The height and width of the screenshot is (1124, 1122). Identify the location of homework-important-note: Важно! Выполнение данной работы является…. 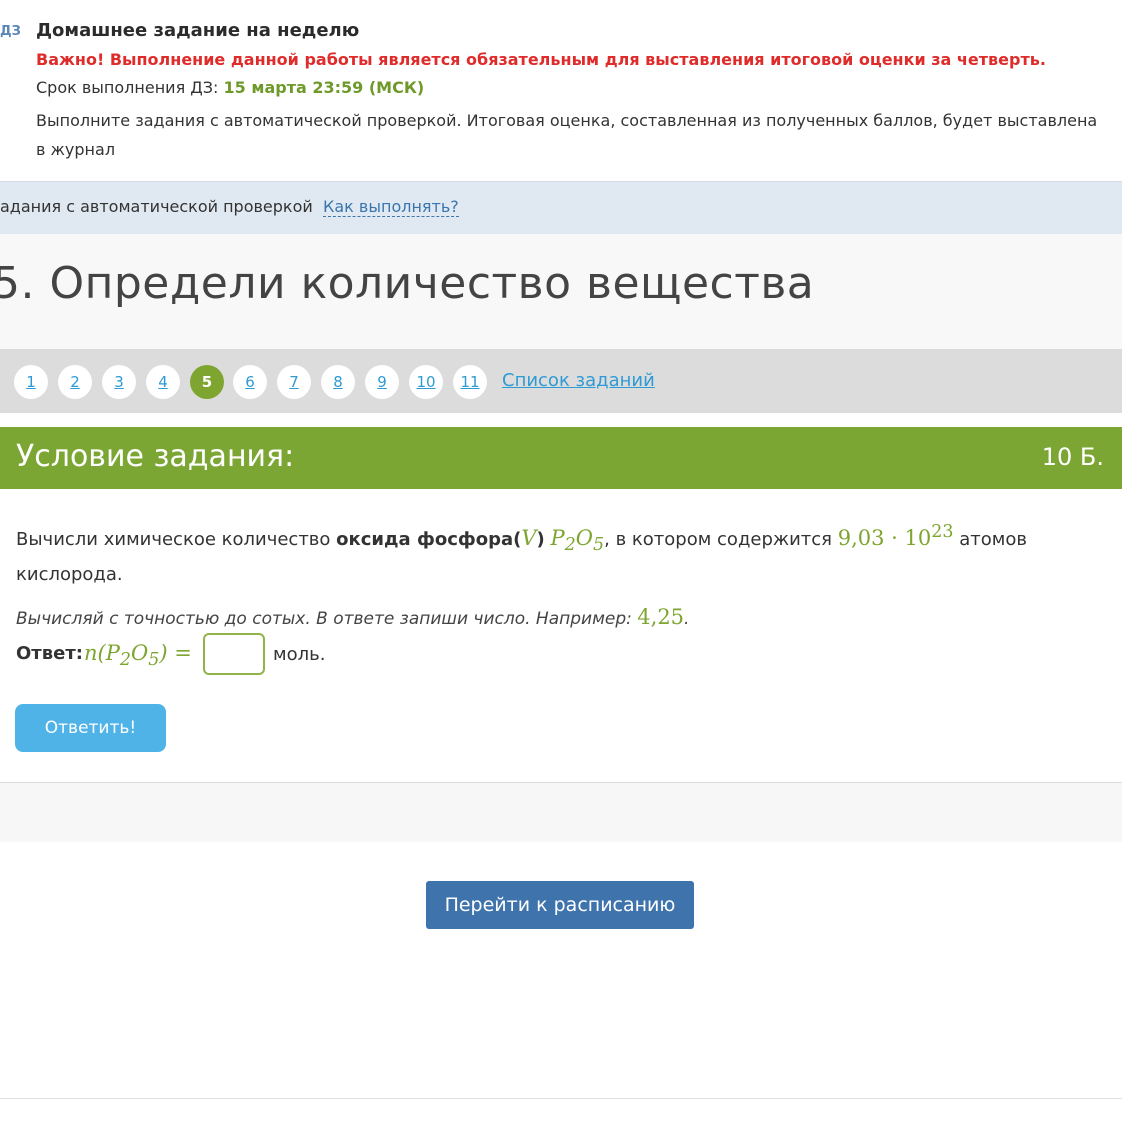
(541, 59).